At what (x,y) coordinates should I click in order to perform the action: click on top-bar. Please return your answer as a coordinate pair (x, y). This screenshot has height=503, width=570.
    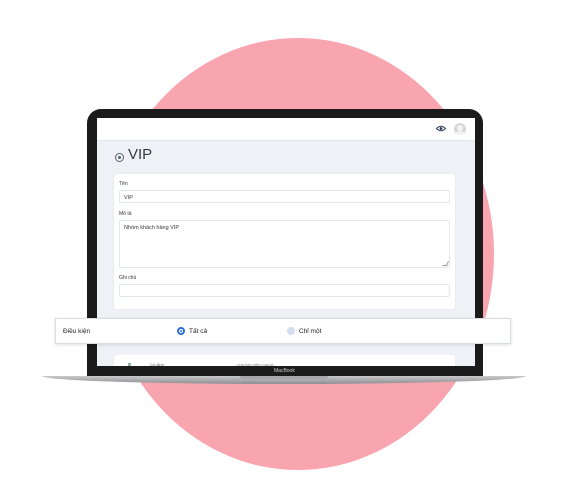
    Looking at the image, I should click on (286, 129).